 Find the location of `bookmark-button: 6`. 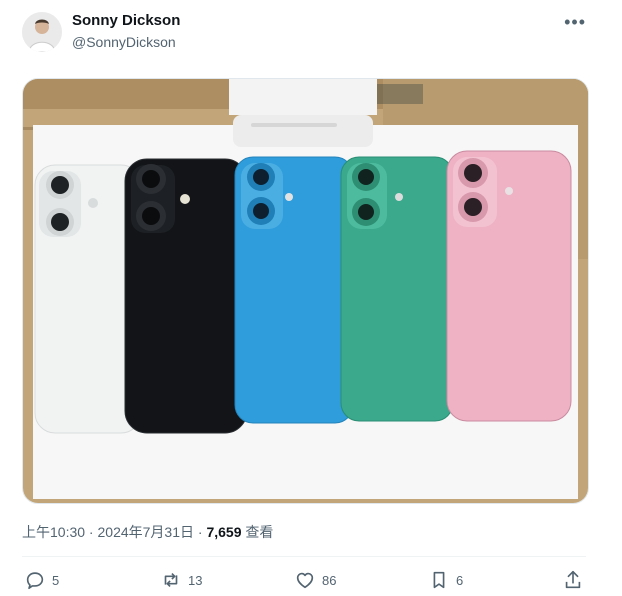

bookmark-button: 6 is located at coordinates (445, 580).